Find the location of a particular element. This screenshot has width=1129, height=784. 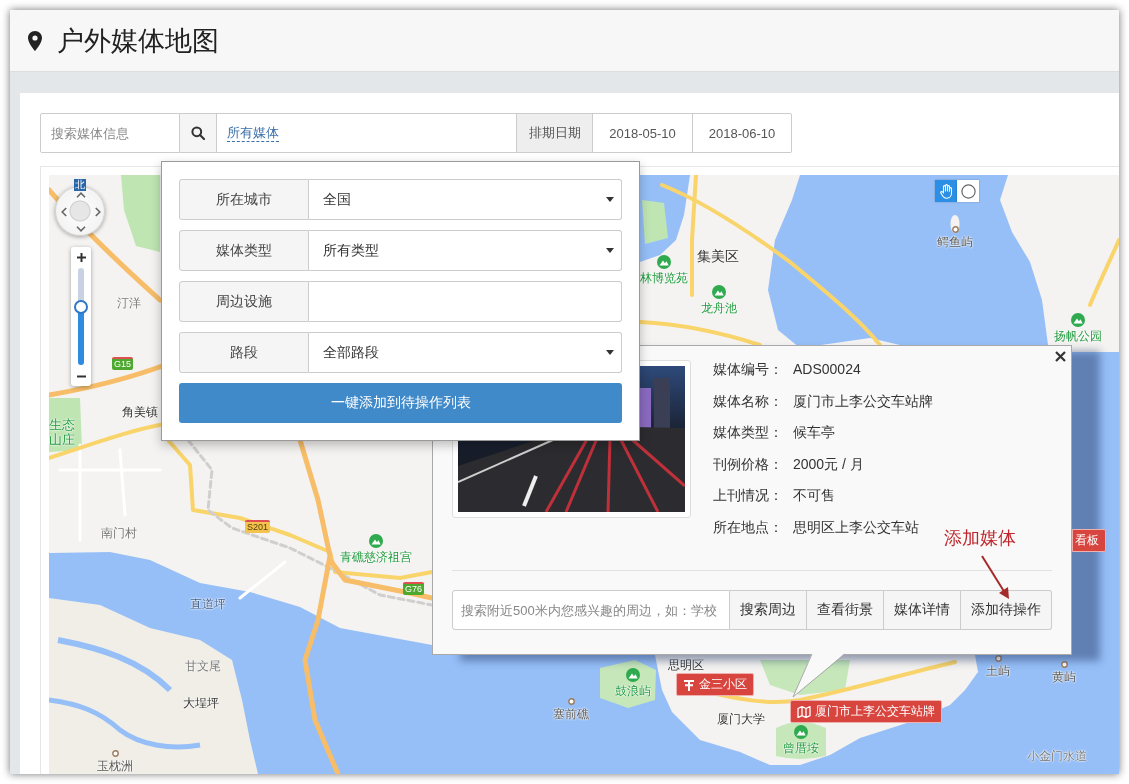

annotation-label: 添加媒体 is located at coordinates (980, 538).